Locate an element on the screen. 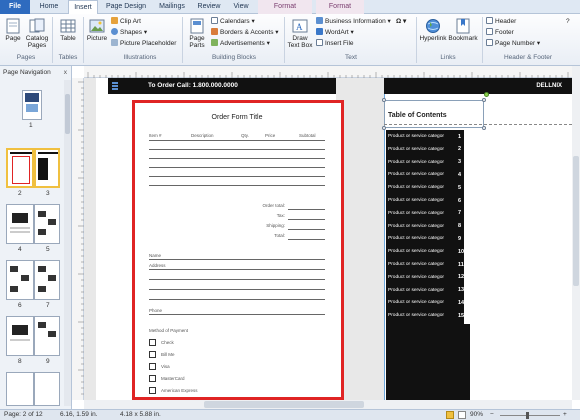 This screenshot has width=580, height=420. insert-file-button: Insert File is located at coordinates (335, 43).